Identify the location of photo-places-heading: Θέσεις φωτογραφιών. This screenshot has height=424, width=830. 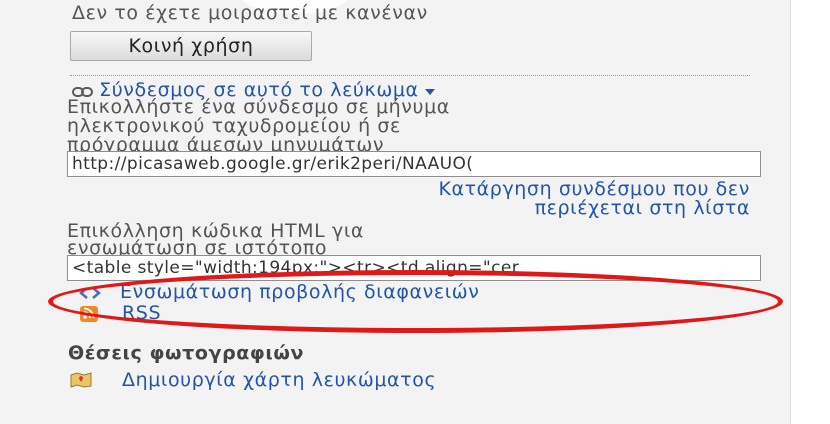
(186, 353).